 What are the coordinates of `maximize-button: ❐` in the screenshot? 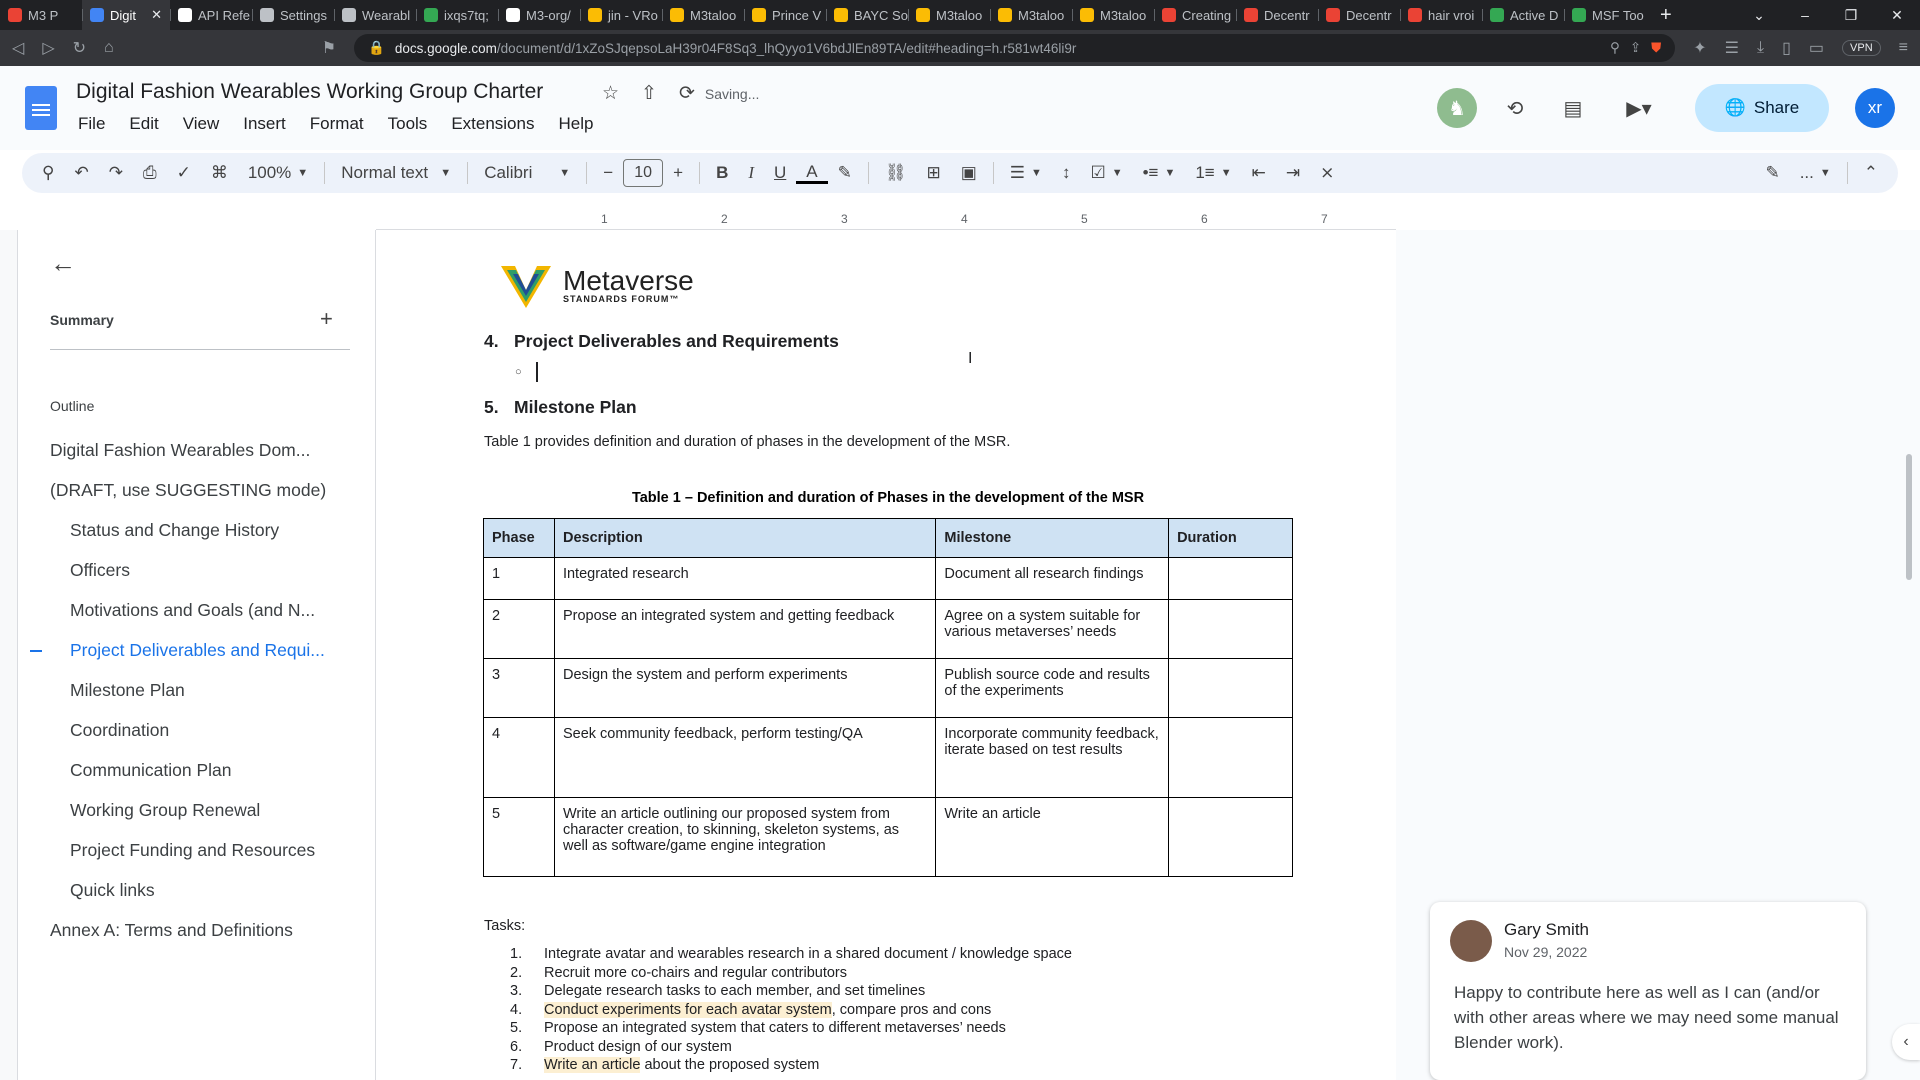 It's located at (1851, 15).